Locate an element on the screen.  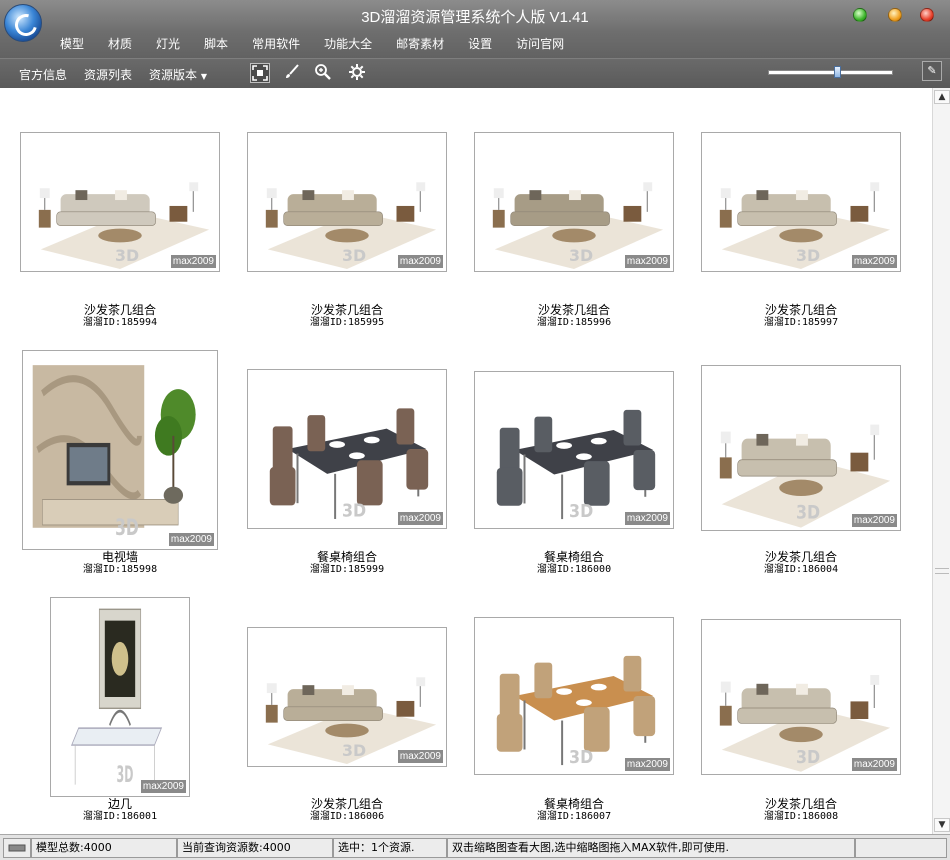
resource-id: 溜溜ID:186006 is located at coordinates (347, 816).